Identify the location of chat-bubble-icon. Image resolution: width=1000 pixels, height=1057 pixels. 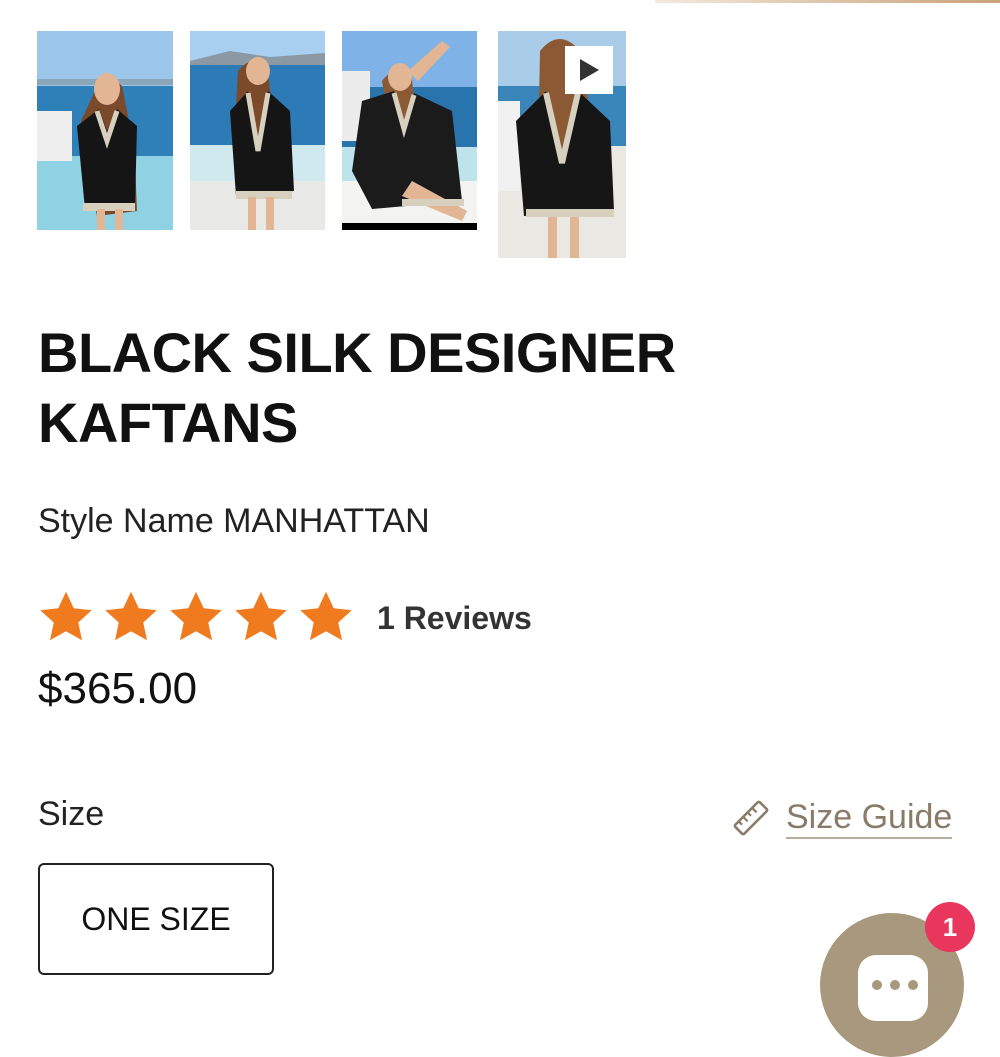
(893, 988).